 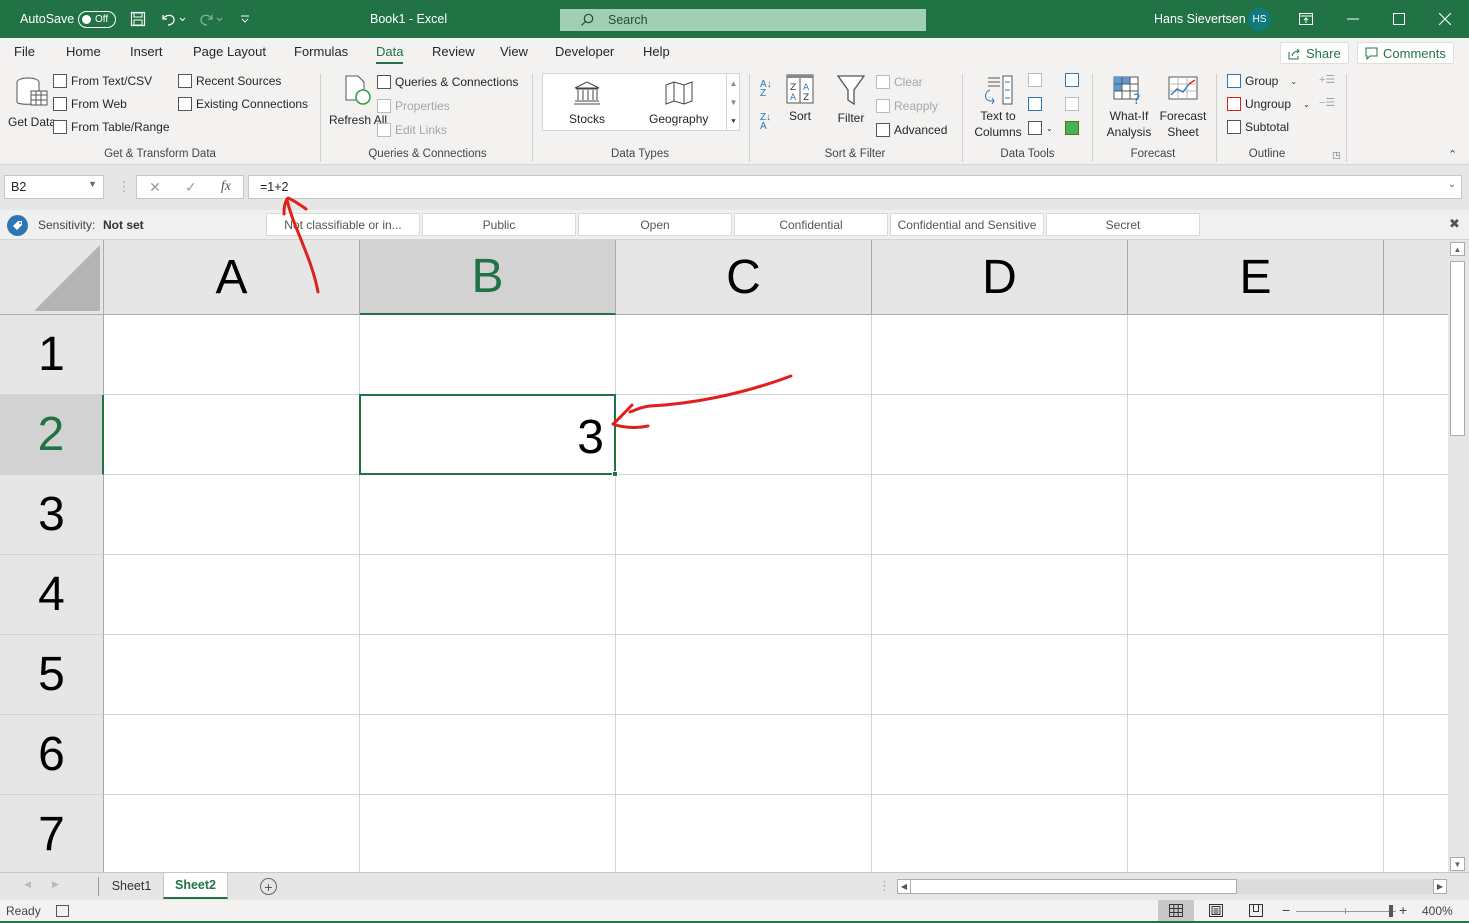 I want to click on gallery-down-icon: ▼, so click(x=733, y=102).